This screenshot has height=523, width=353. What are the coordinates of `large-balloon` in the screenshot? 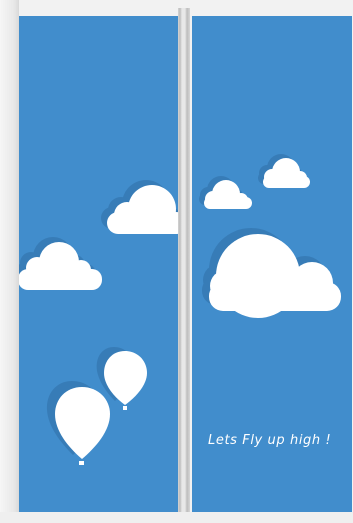 It's located at (78, 423).